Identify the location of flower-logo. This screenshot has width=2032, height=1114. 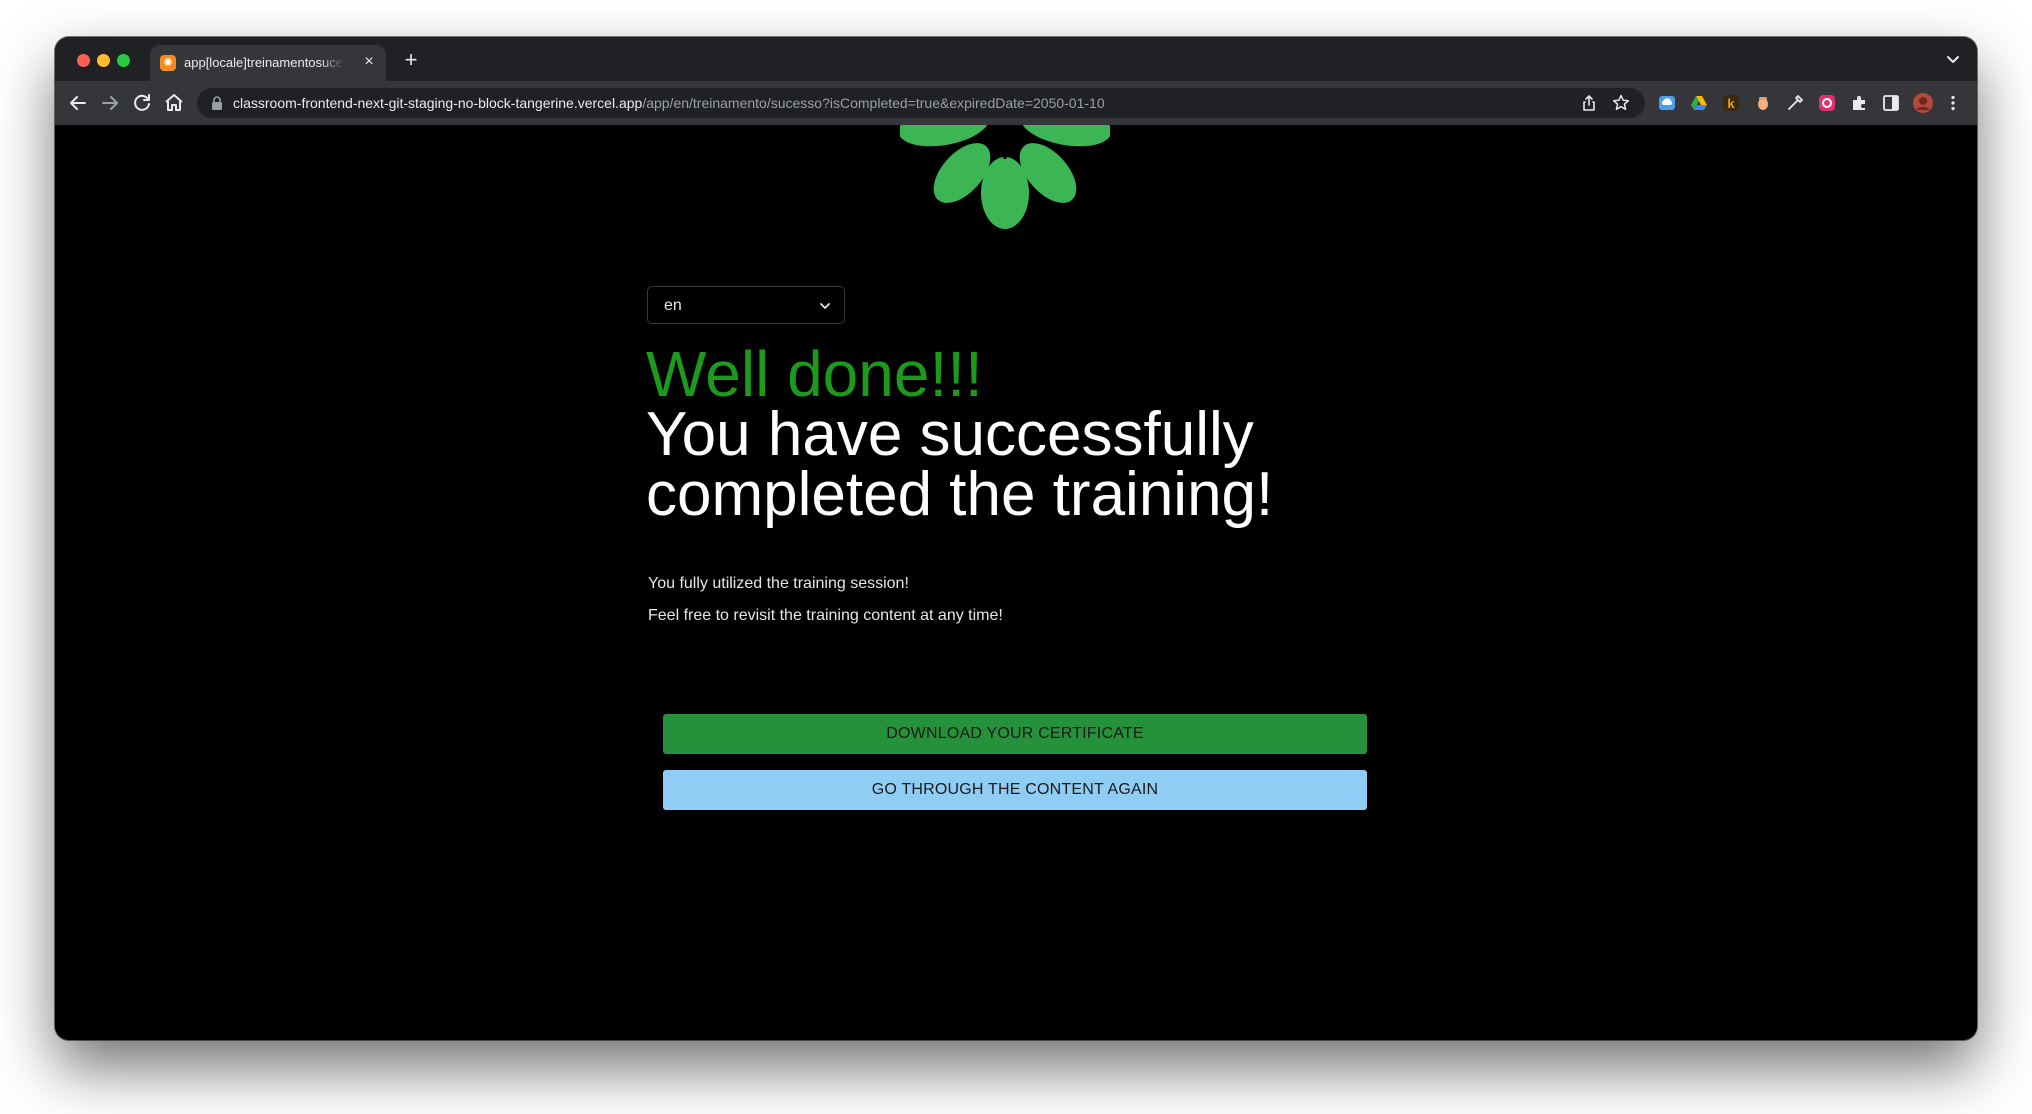
(1005, 177).